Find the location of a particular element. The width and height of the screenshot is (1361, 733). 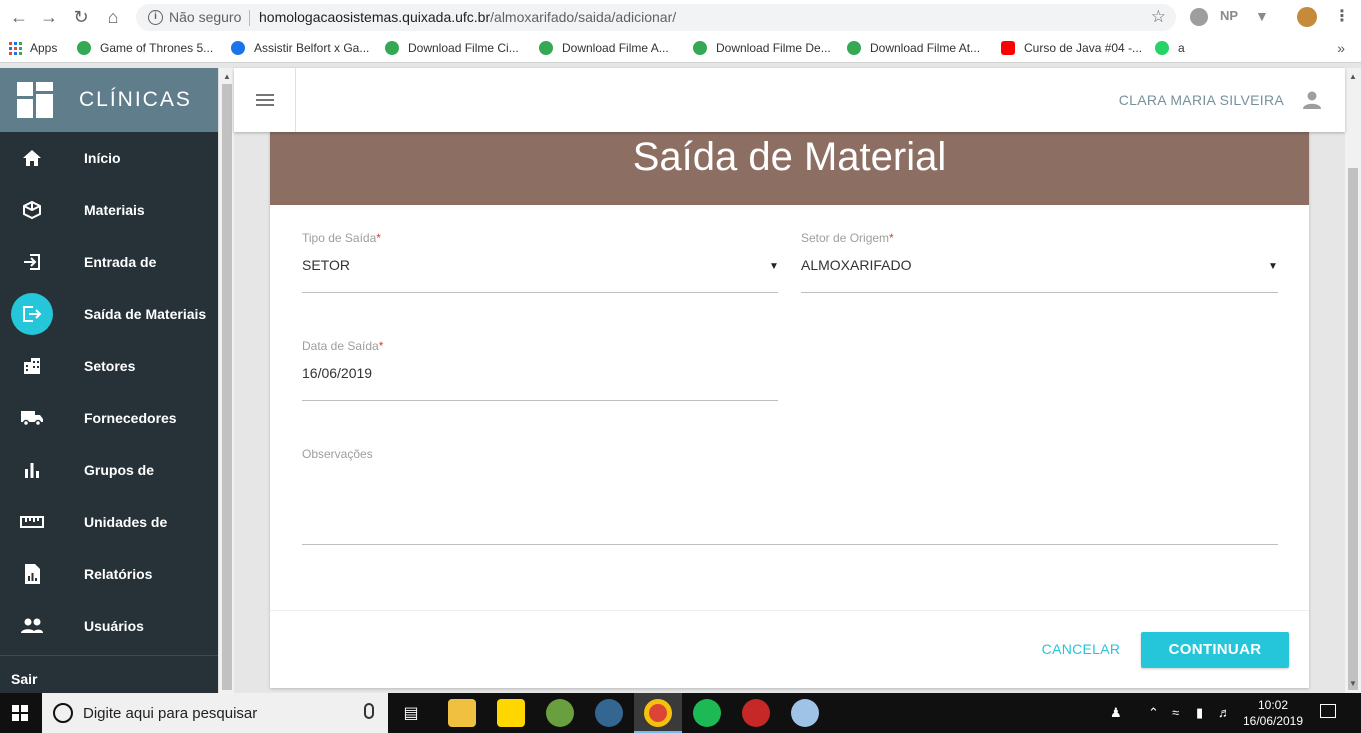

sidebar-item-label: Grupos de is located at coordinates (119, 470).